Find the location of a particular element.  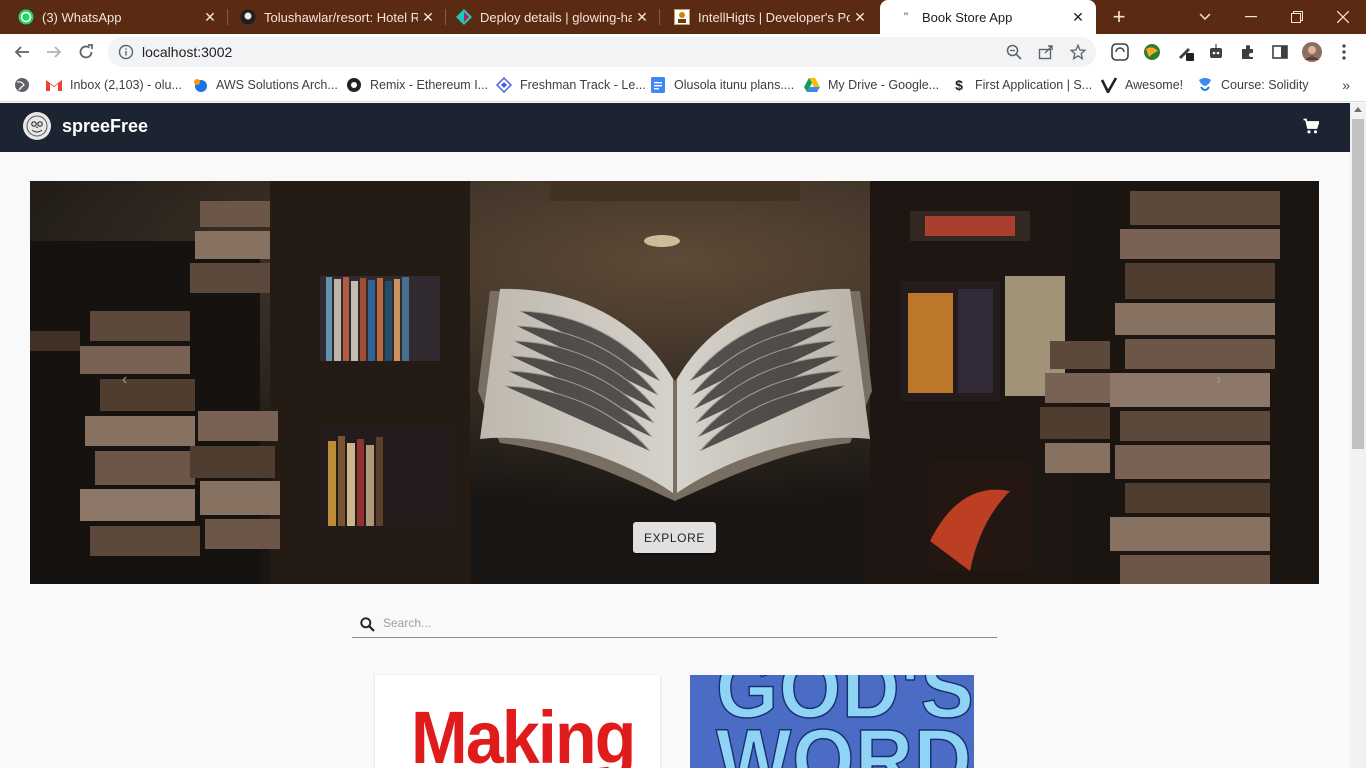

scrollbar-thumb is located at coordinates (1358, 284).